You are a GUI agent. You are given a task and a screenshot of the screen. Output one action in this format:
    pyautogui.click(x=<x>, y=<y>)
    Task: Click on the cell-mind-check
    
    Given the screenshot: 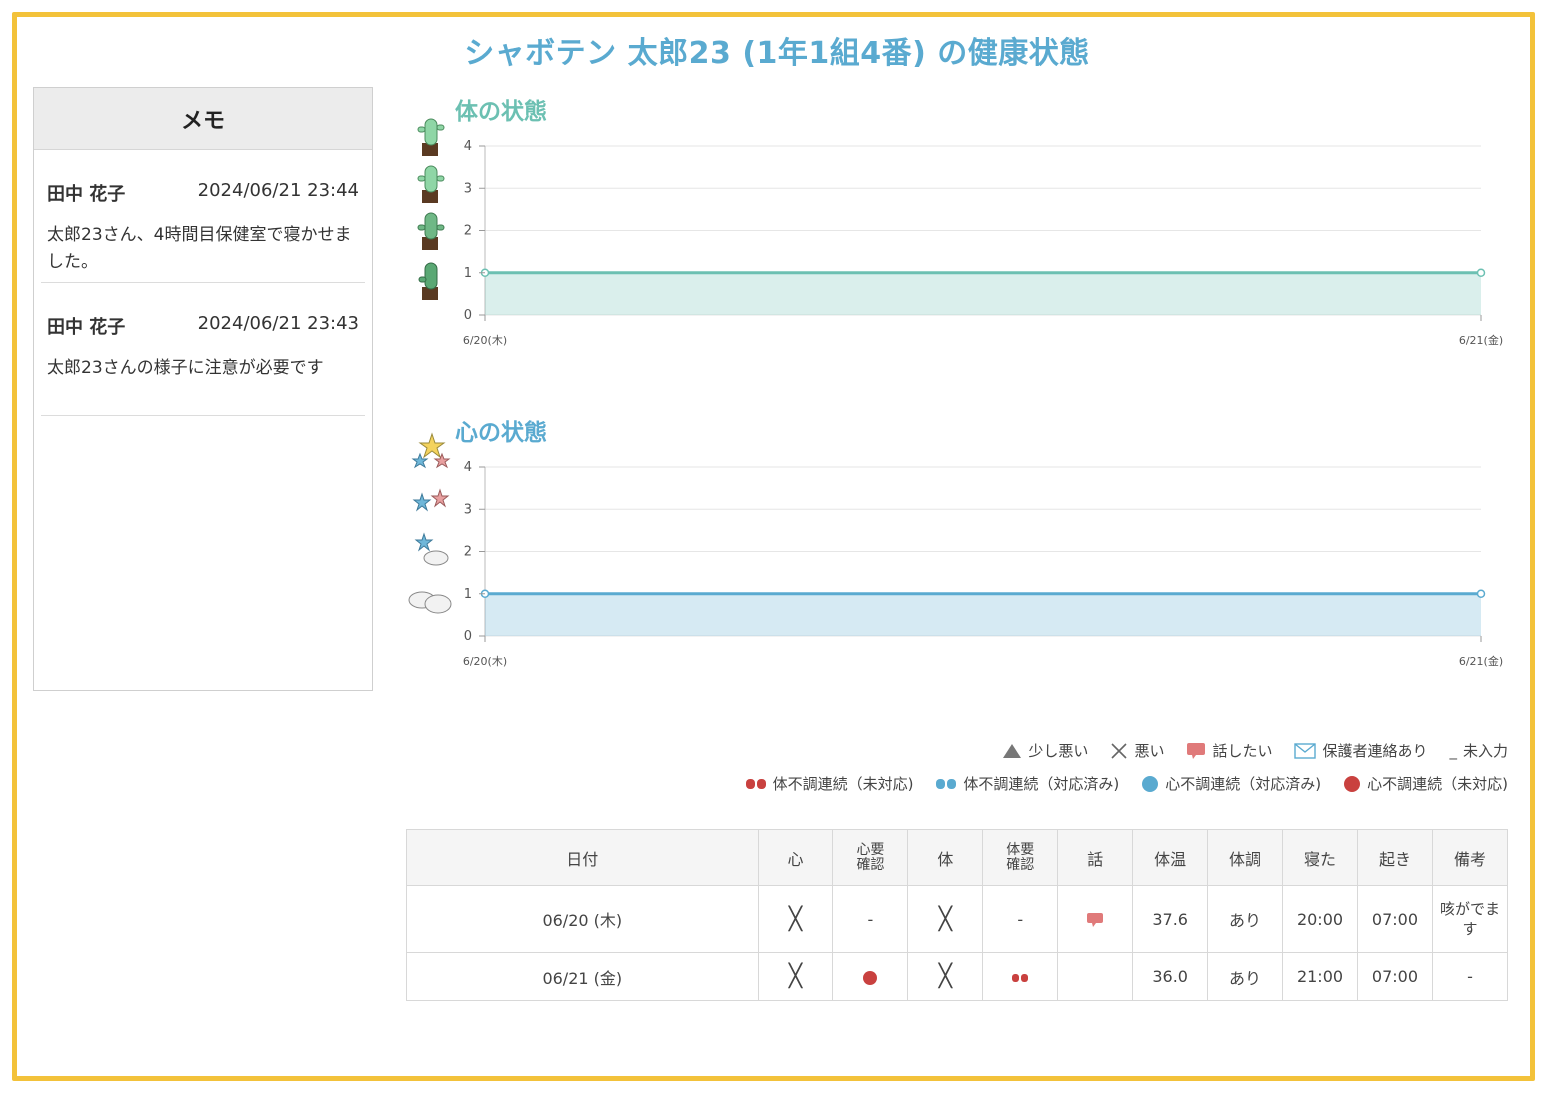 What is the action you would take?
    pyautogui.click(x=870, y=976)
    